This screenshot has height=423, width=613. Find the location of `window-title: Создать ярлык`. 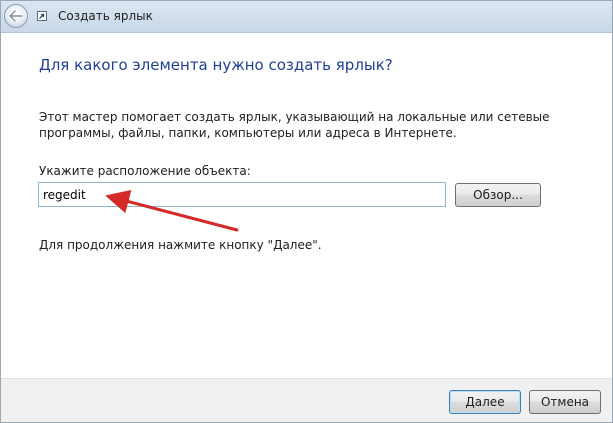

window-title: Создать ярлык is located at coordinates (105, 16).